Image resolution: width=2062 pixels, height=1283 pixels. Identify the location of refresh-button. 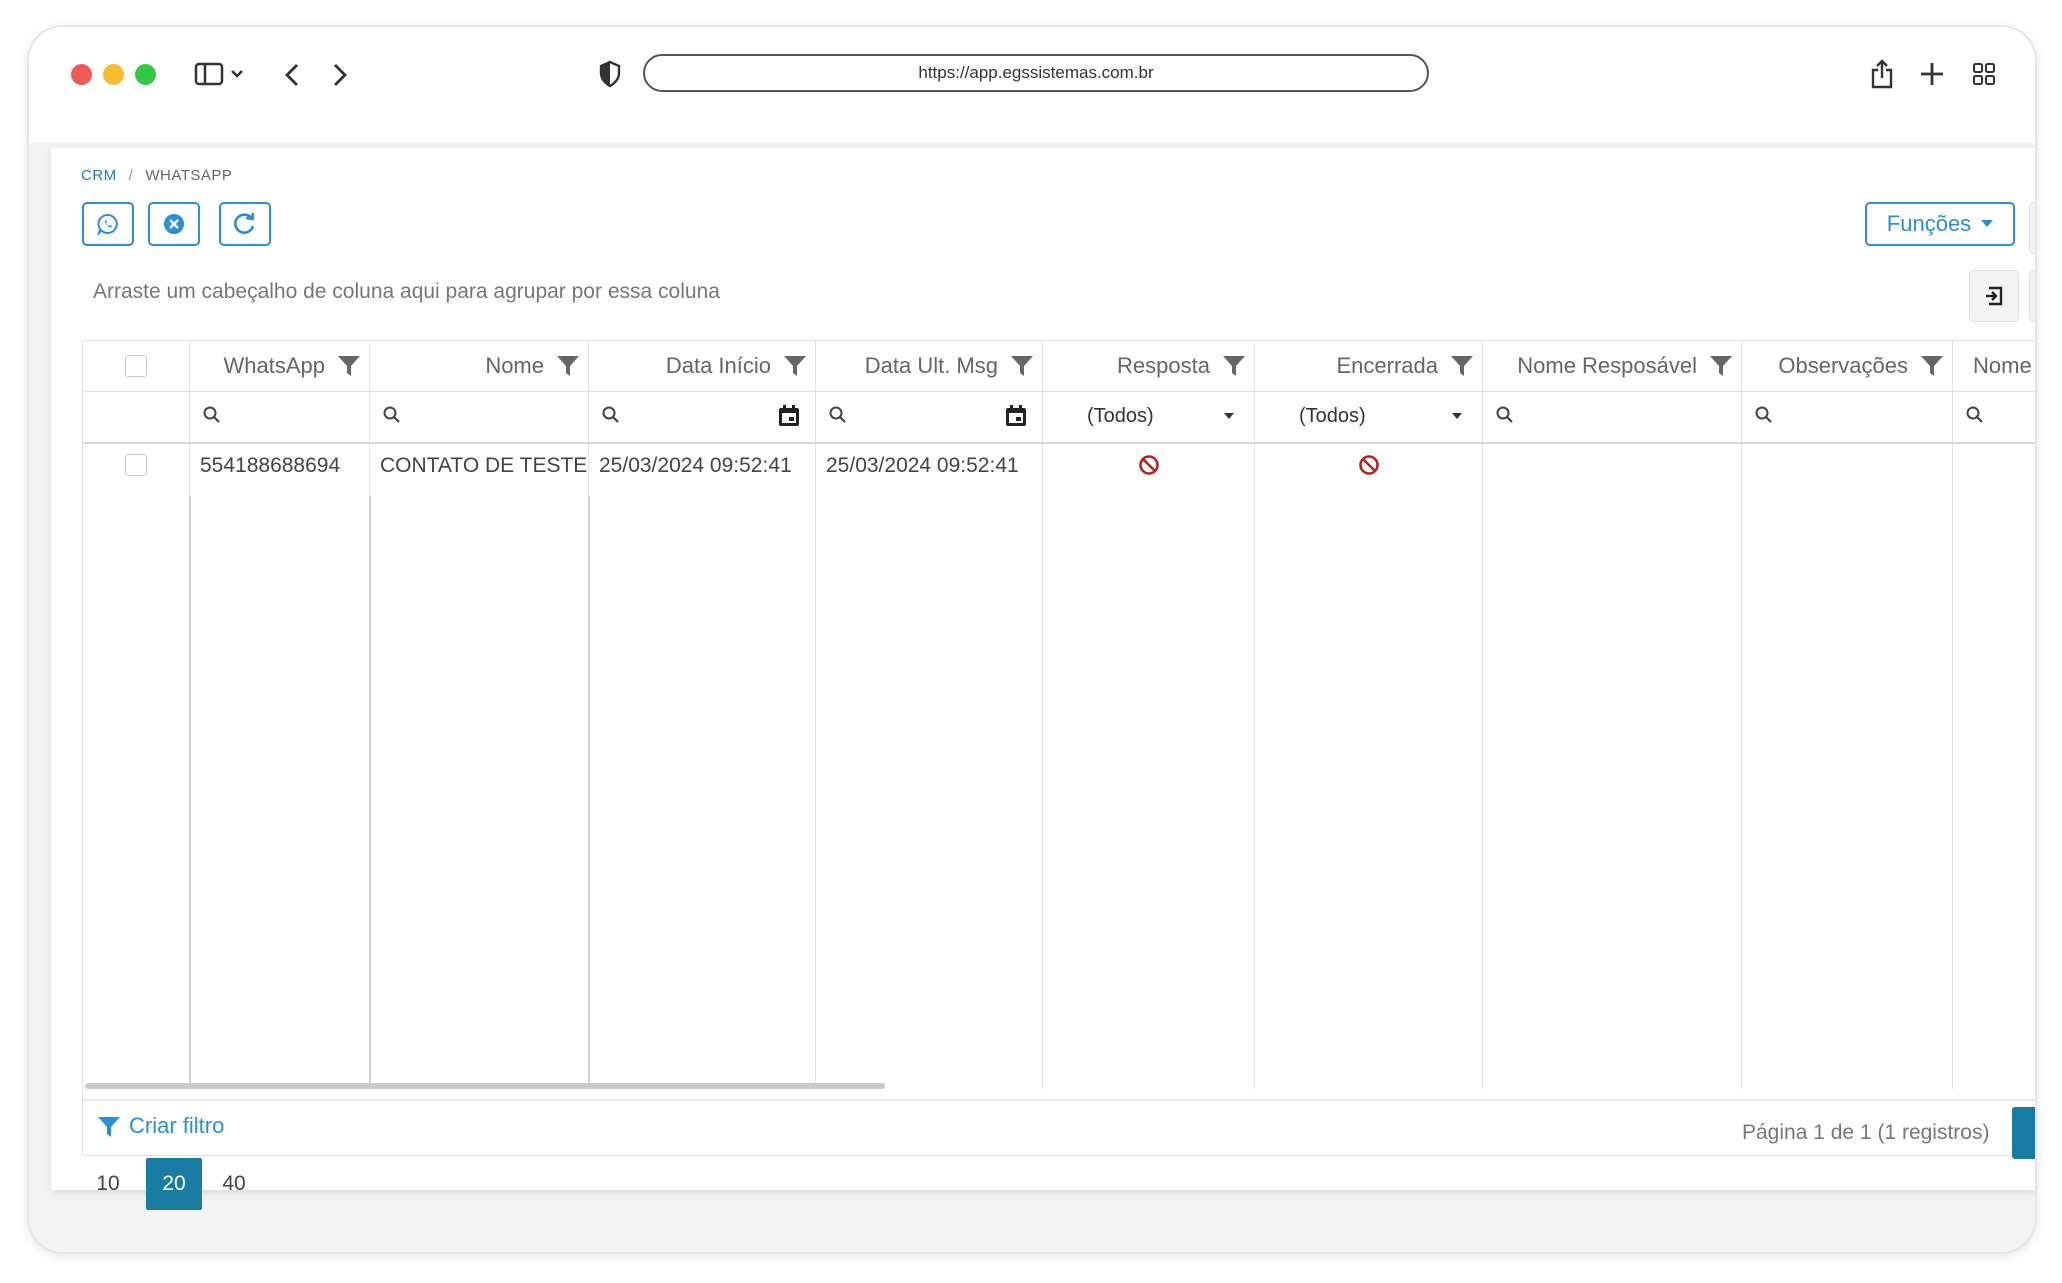
(245, 224).